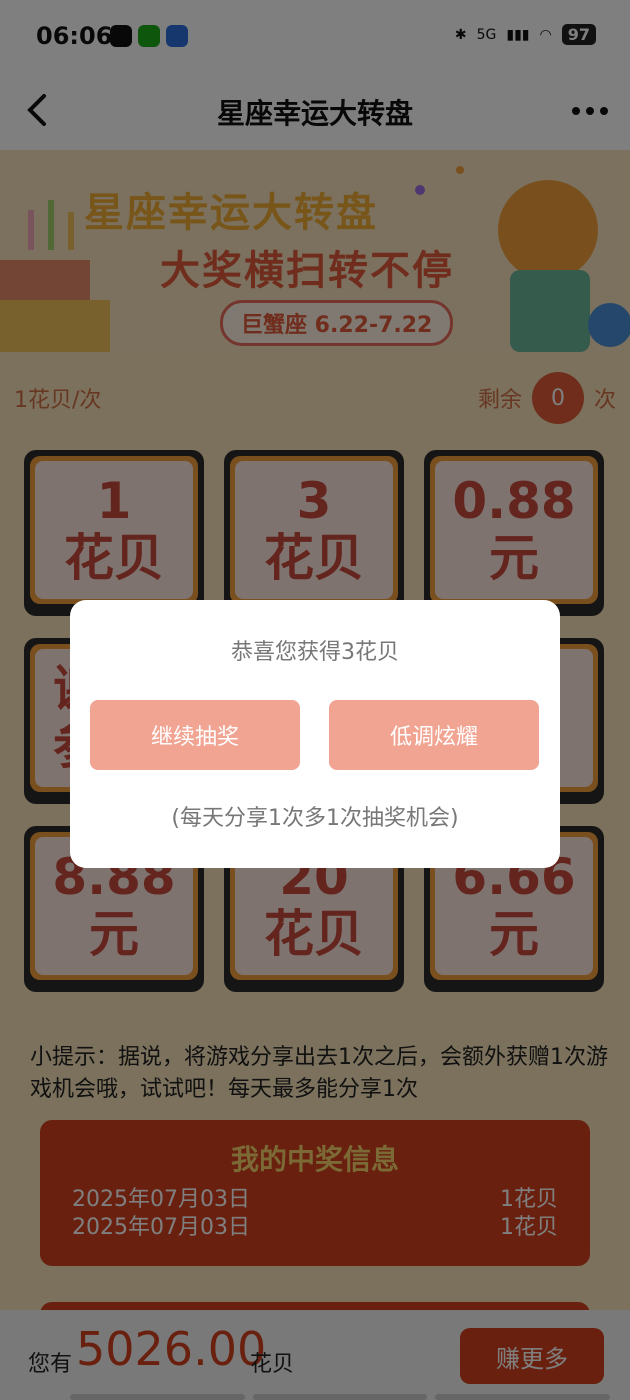  Describe the element at coordinates (315, 734) in the screenshot. I see `reward-dialog: 恭喜您获得3花贝 继续抽奖 低调炫耀 (每天分享1次多1次抽奖机会)` at that location.